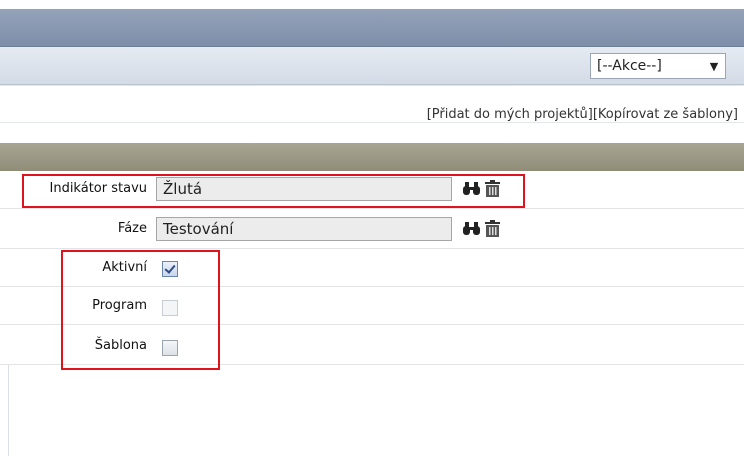 This screenshot has height=456, width=744. What do you see at coordinates (714, 66) in the screenshot?
I see `chevron-down-icon: ▼` at bounding box center [714, 66].